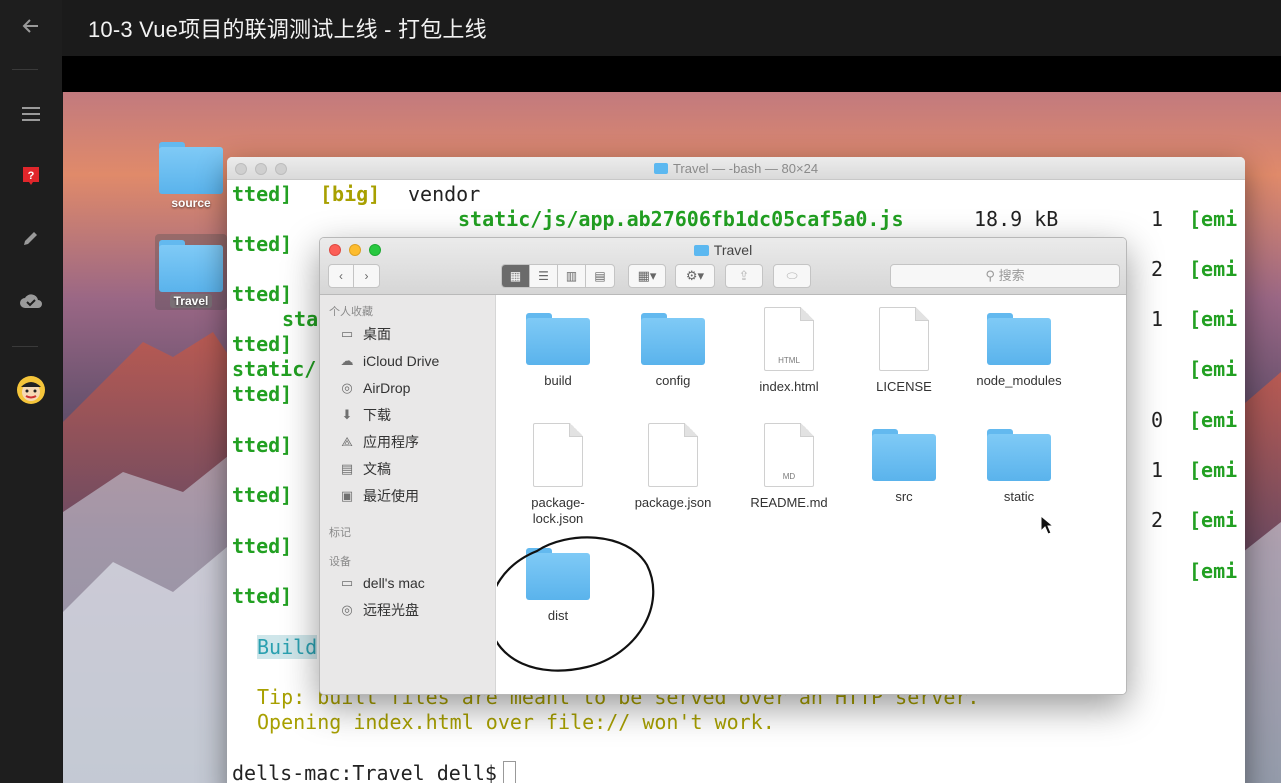 The image size is (1281, 783). I want to click on sidebar-section-favorites: 个人收藏, so click(351, 312).